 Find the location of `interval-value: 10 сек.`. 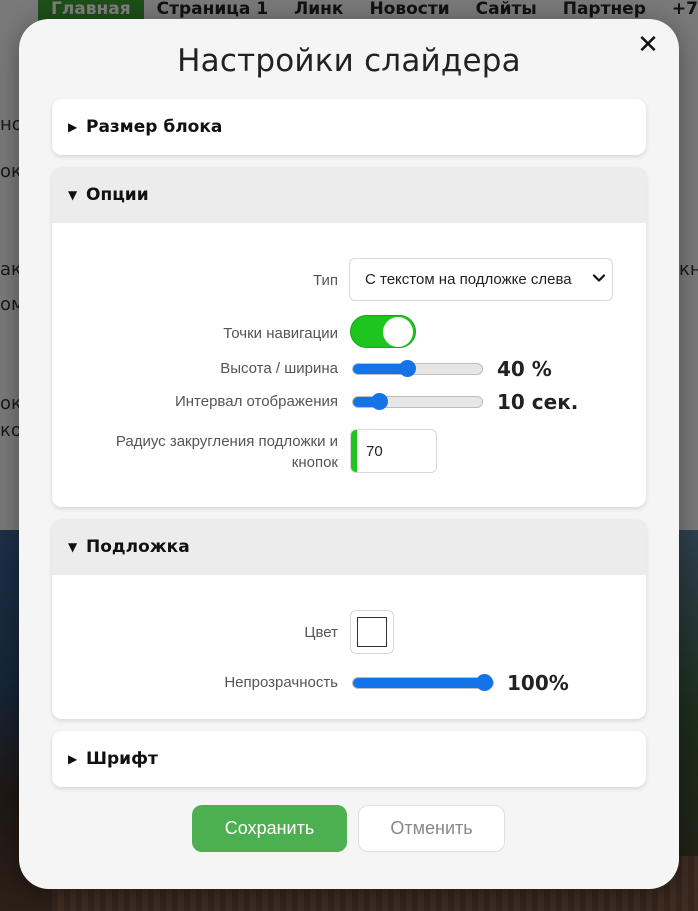

interval-value: 10 сек. is located at coordinates (538, 402).